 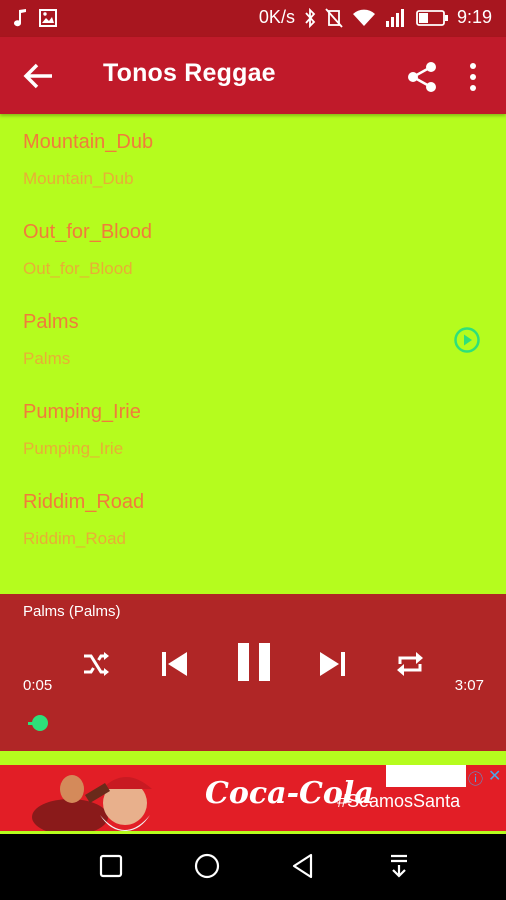 I want to click on ad-banner: Coca-Cola #SeamosSanta ⓘ ✕, so click(x=253, y=798).